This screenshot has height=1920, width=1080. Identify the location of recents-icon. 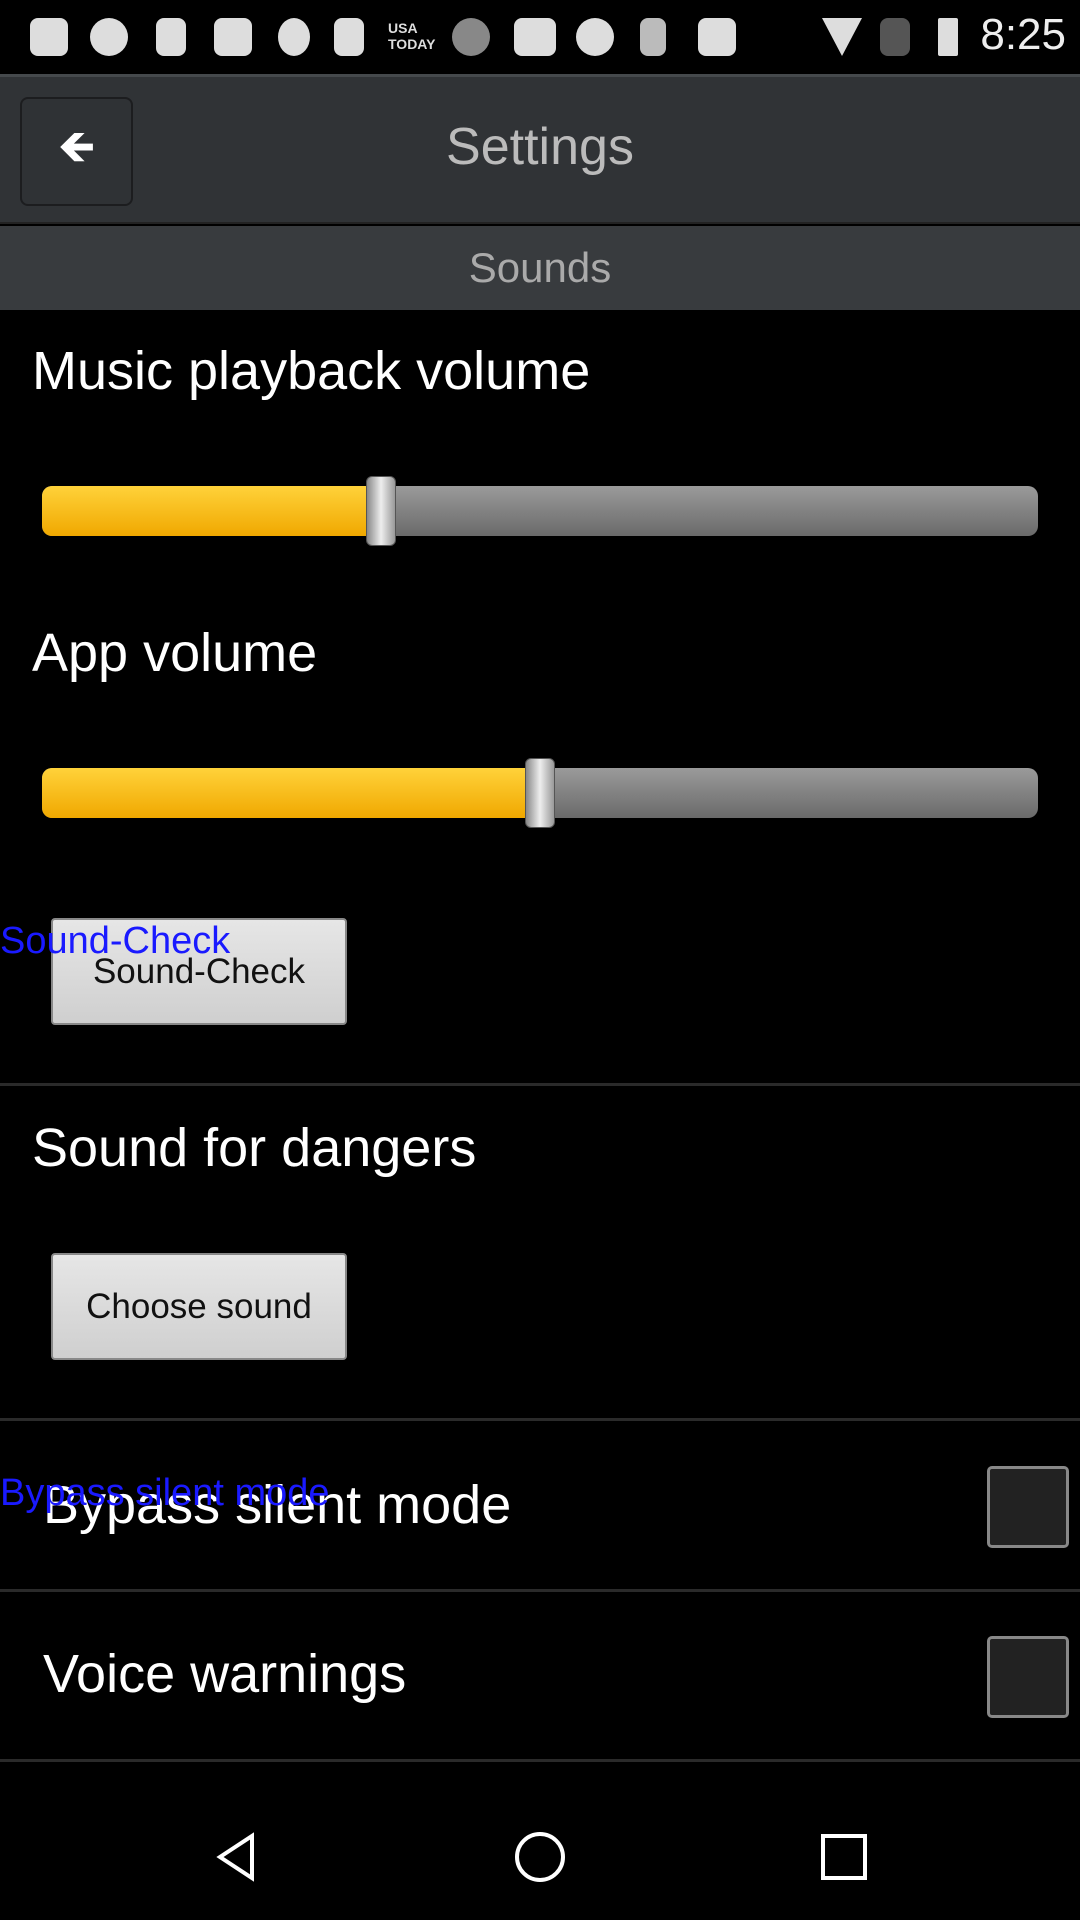
(844, 1857).